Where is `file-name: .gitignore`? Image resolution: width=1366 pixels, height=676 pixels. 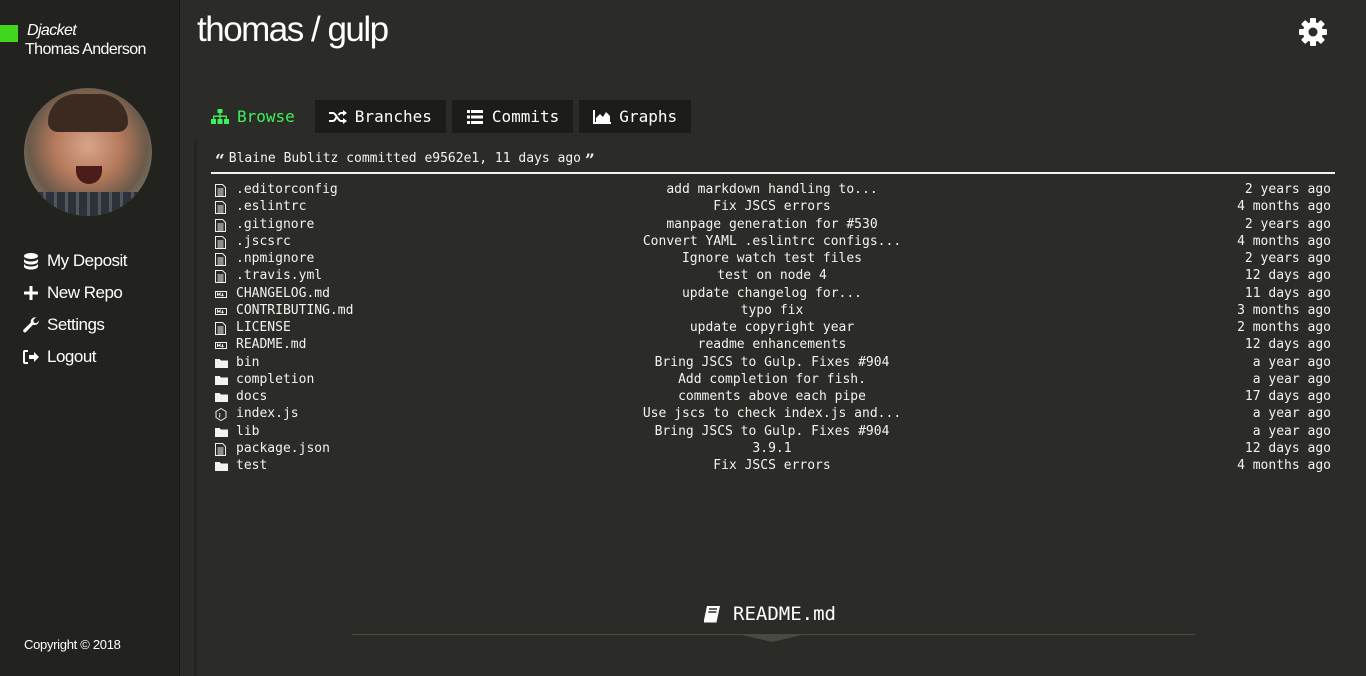
file-name: .gitignore is located at coordinates (275, 224).